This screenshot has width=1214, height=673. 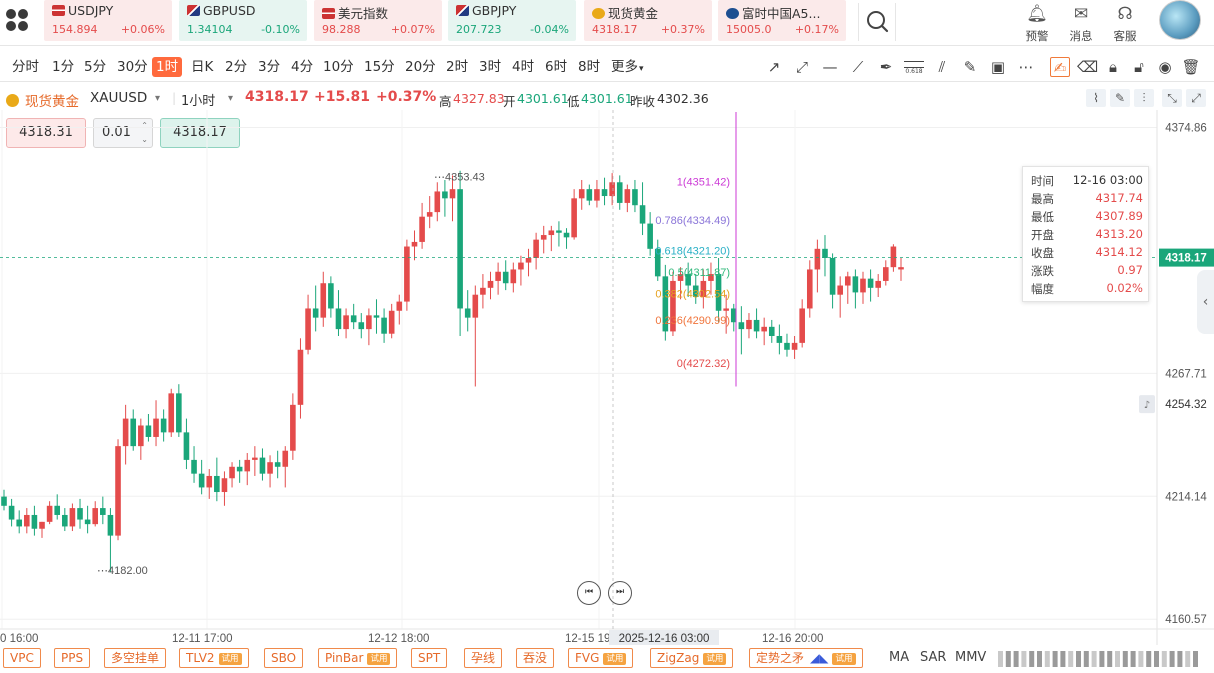 I want to click on timeframe-tab: 4分, so click(x=302, y=67).